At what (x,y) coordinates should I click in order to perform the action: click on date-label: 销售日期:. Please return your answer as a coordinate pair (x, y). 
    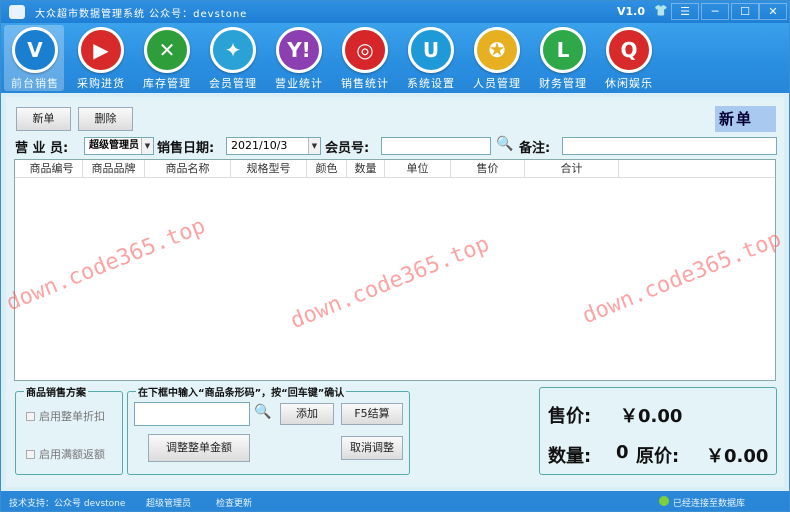
    Looking at the image, I should click on (186, 148).